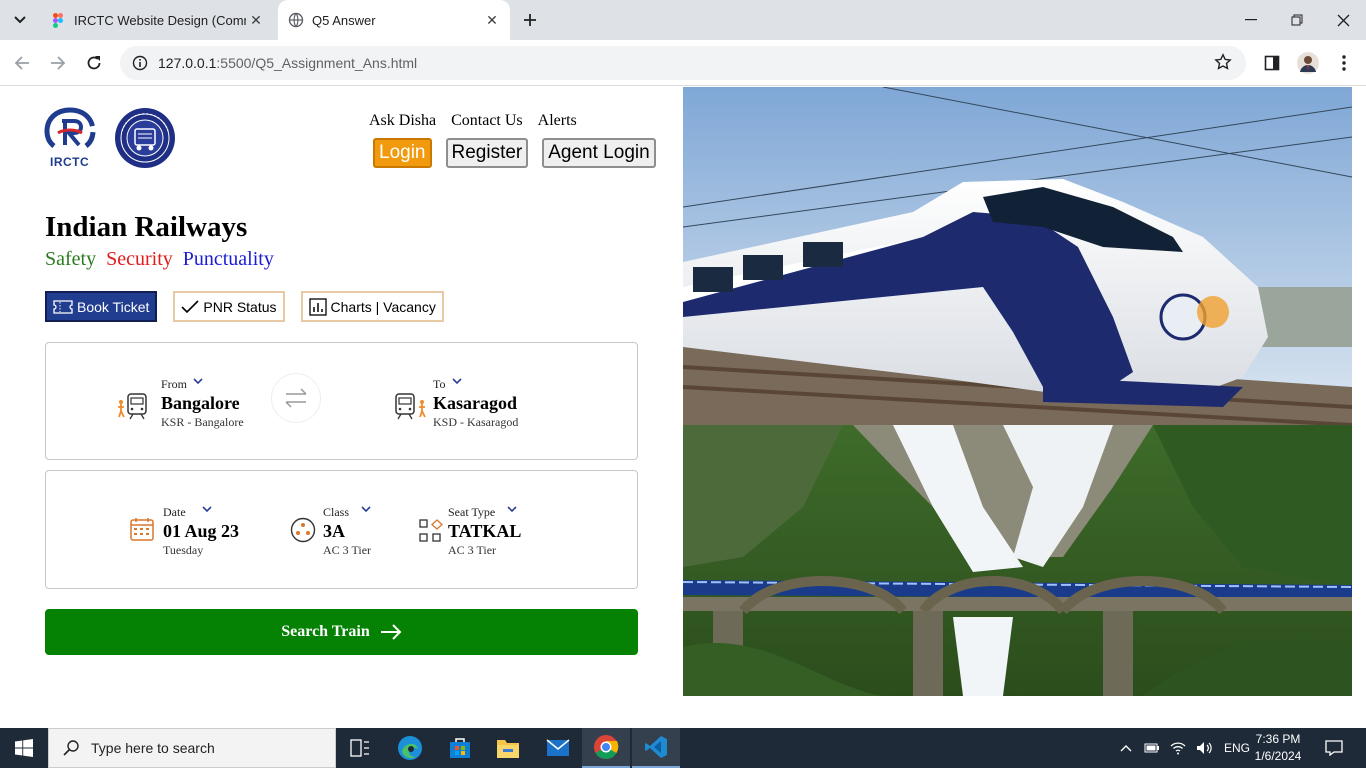 The width and height of the screenshot is (1366, 768). I want to click on task-view-button, so click(360, 748).